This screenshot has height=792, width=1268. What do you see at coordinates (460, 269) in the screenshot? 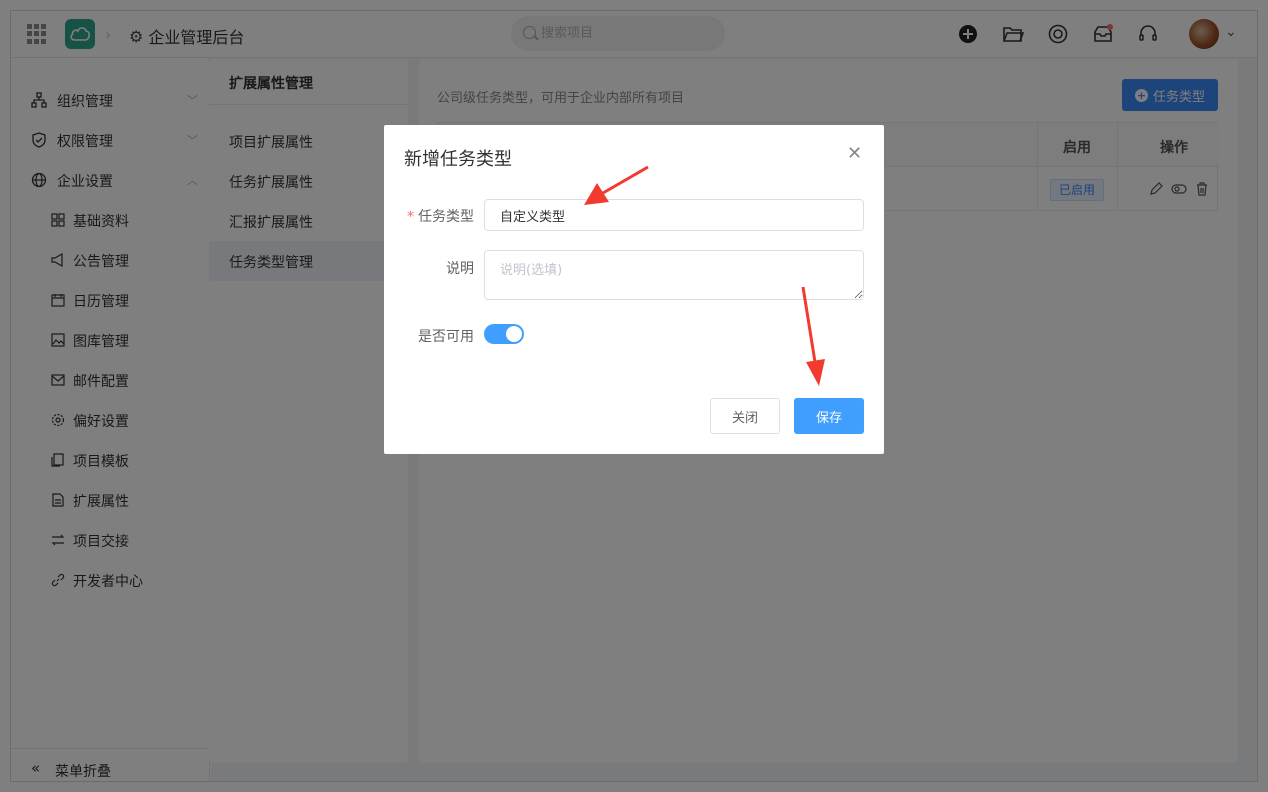
I see `description-label: 说明` at bounding box center [460, 269].